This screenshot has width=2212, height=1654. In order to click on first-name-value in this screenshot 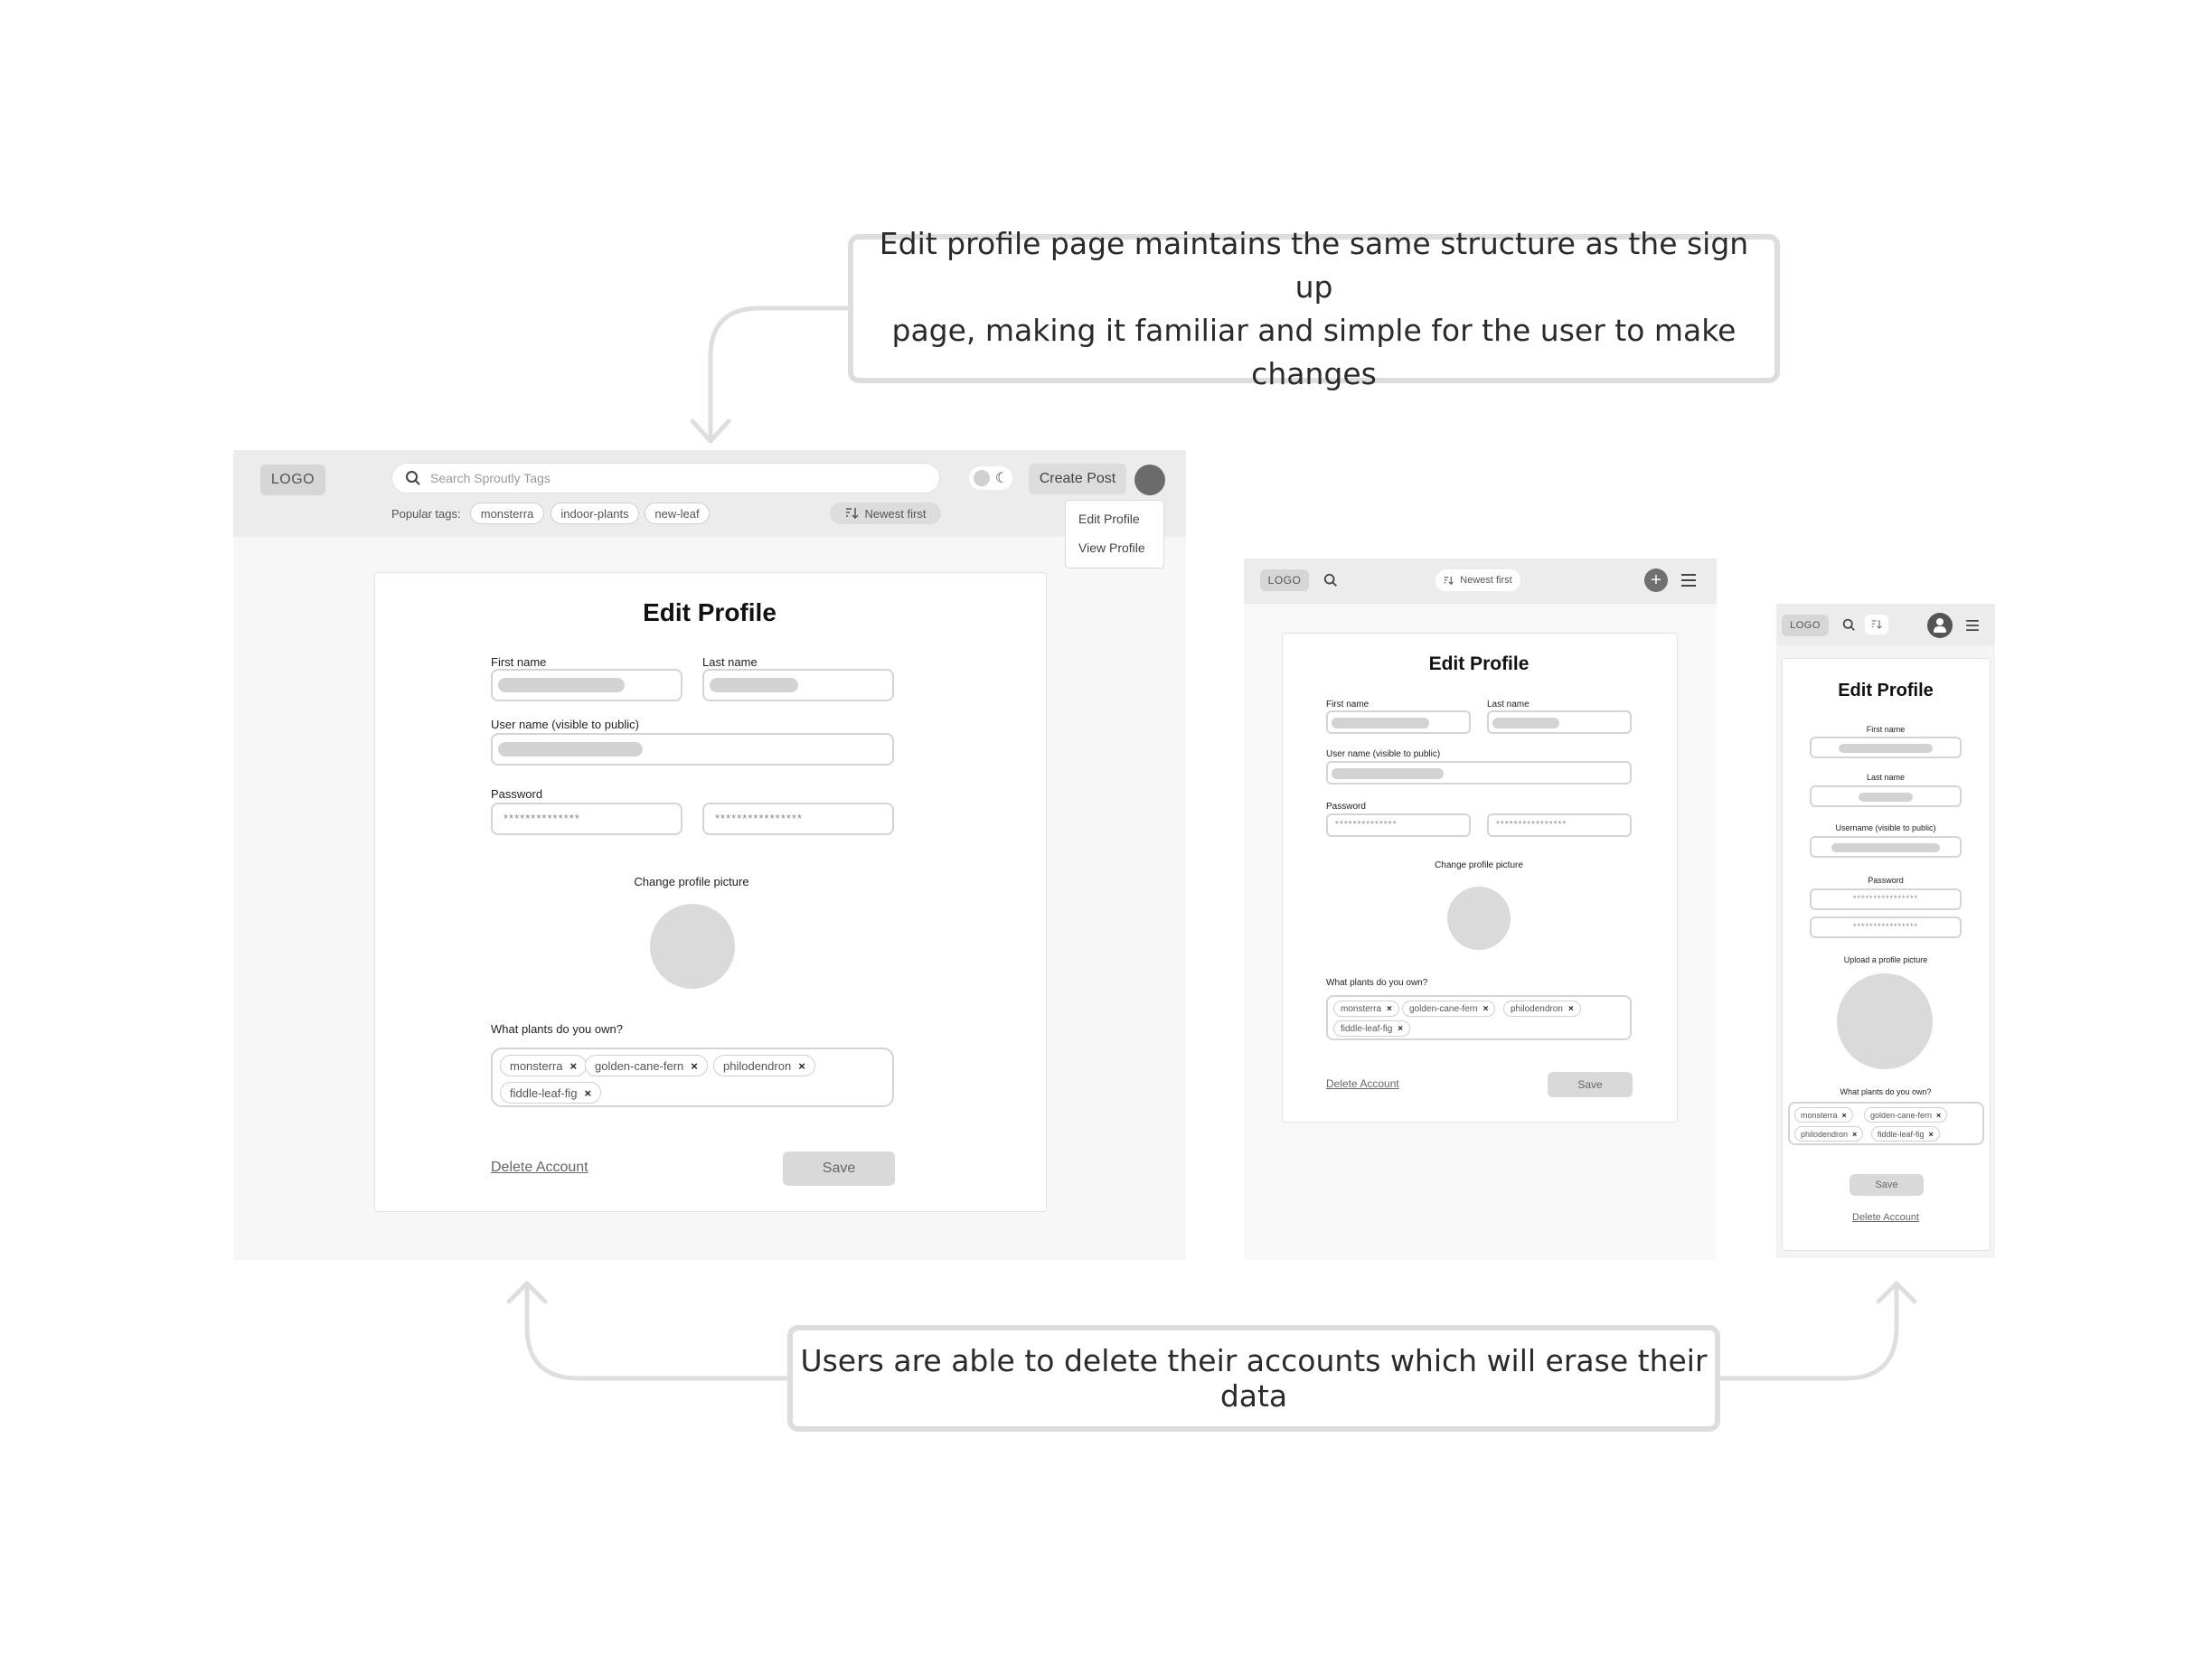, I will do `click(1380, 723)`.